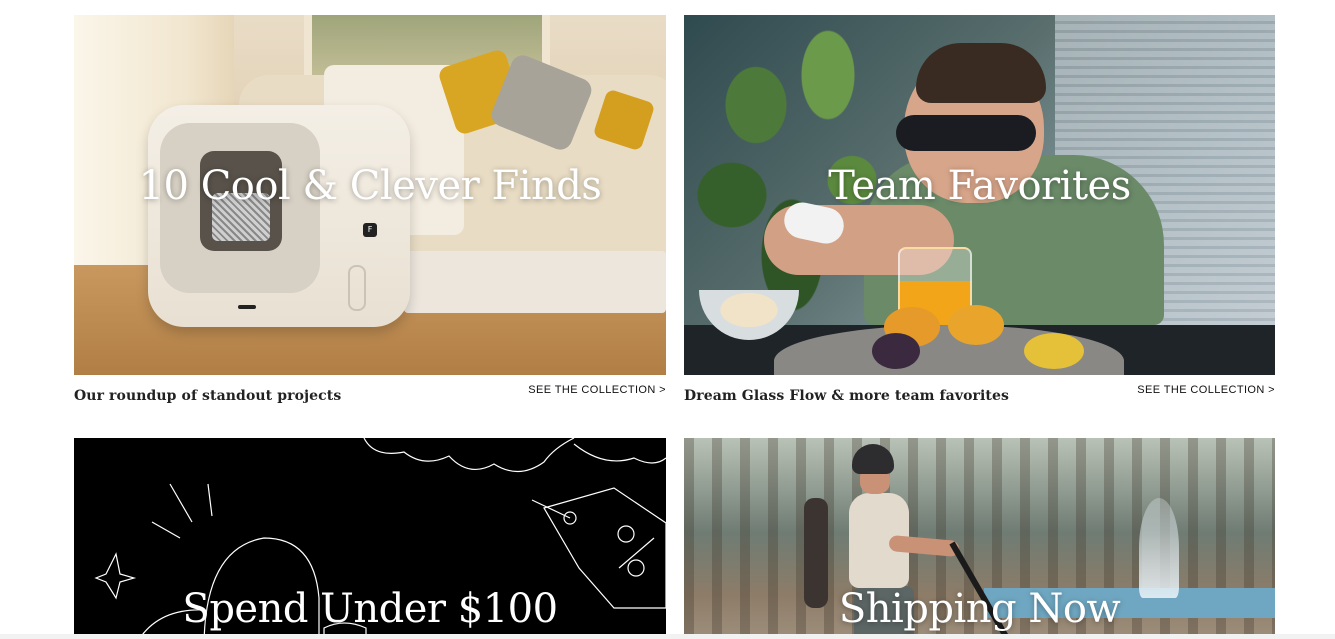  What do you see at coordinates (370, 186) in the screenshot?
I see `collection-title: 10 Cool & Clever Finds` at bounding box center [370, 186].